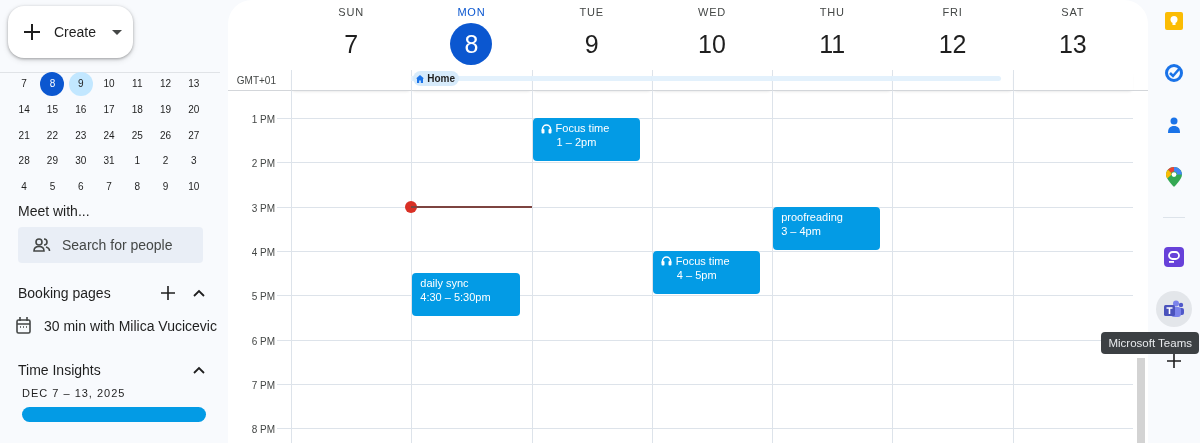 This screenshot has height=443, width=1200. What do you see at coordinates (263, 252) in the screenshot?
I see `hour-label: 4 PM` at bounding box center [263, 252].